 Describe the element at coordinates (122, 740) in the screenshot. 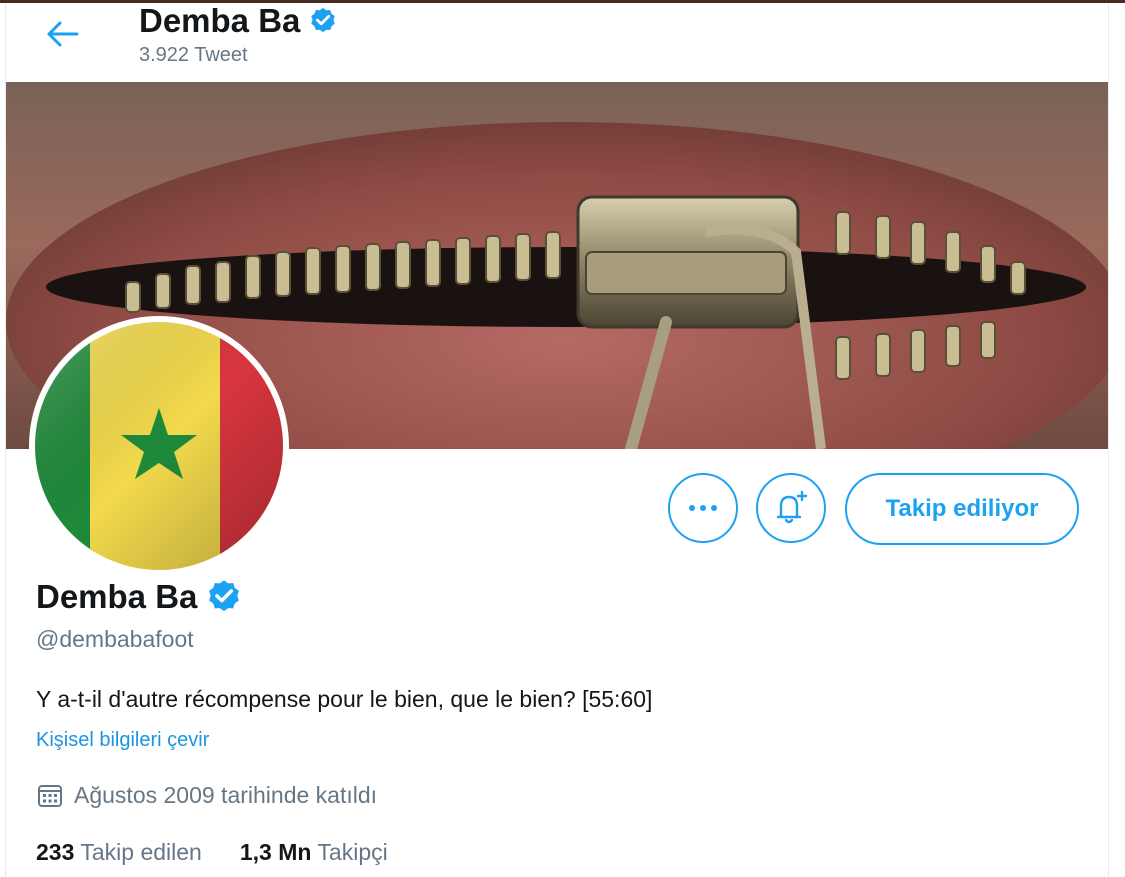

I see `translate-bio-link: Kişisel bilgileri çevir` at that location.